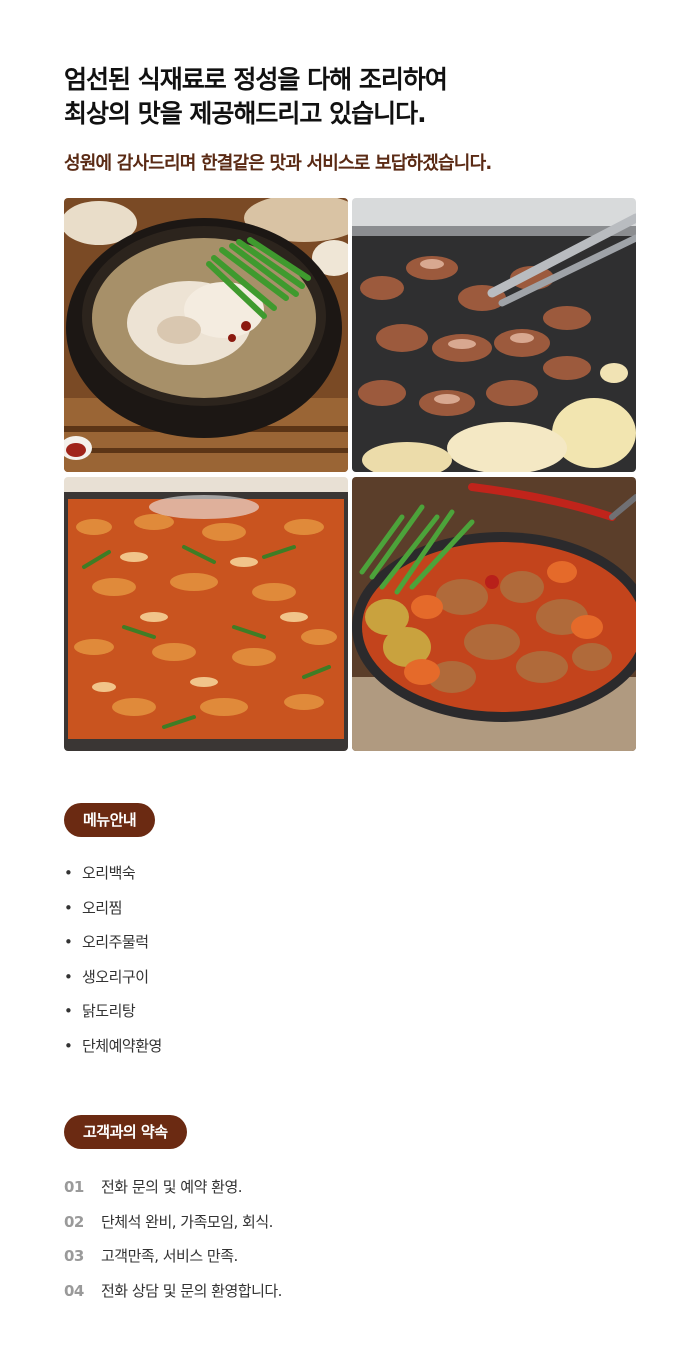  What do you see at coordinates (74, 1187) in the screenshot?
I see `promise-number: 01` at bounding box center [74, 1187].